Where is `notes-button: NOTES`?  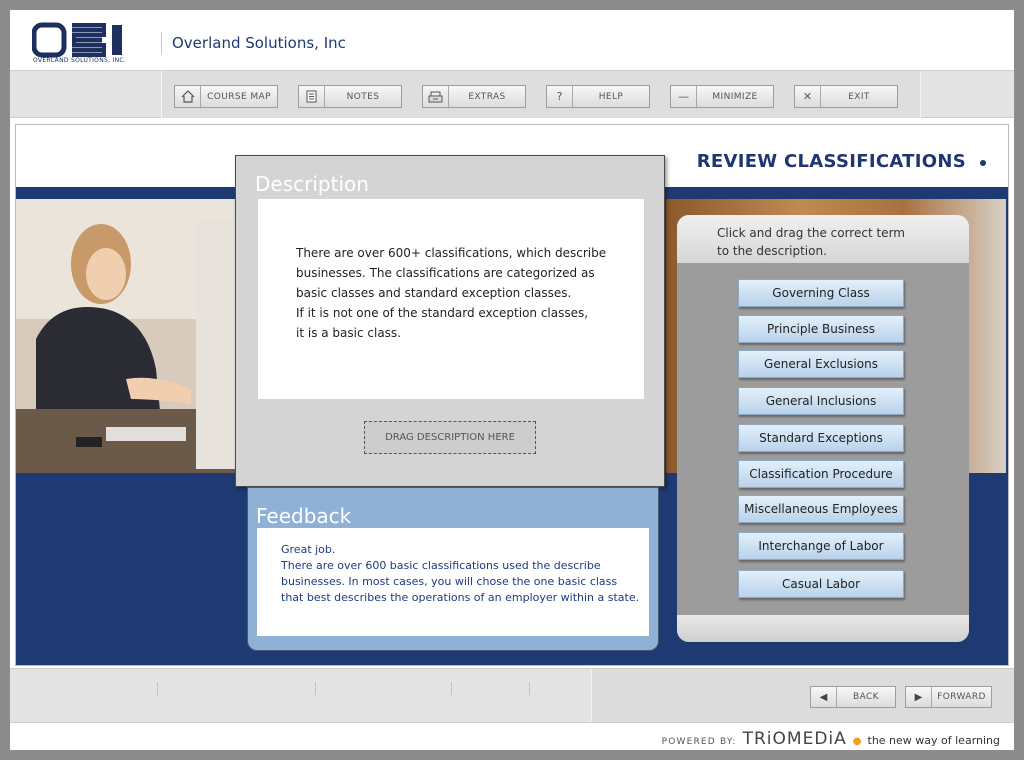 notes-button: NOTES is located at coordinates (350, 96).